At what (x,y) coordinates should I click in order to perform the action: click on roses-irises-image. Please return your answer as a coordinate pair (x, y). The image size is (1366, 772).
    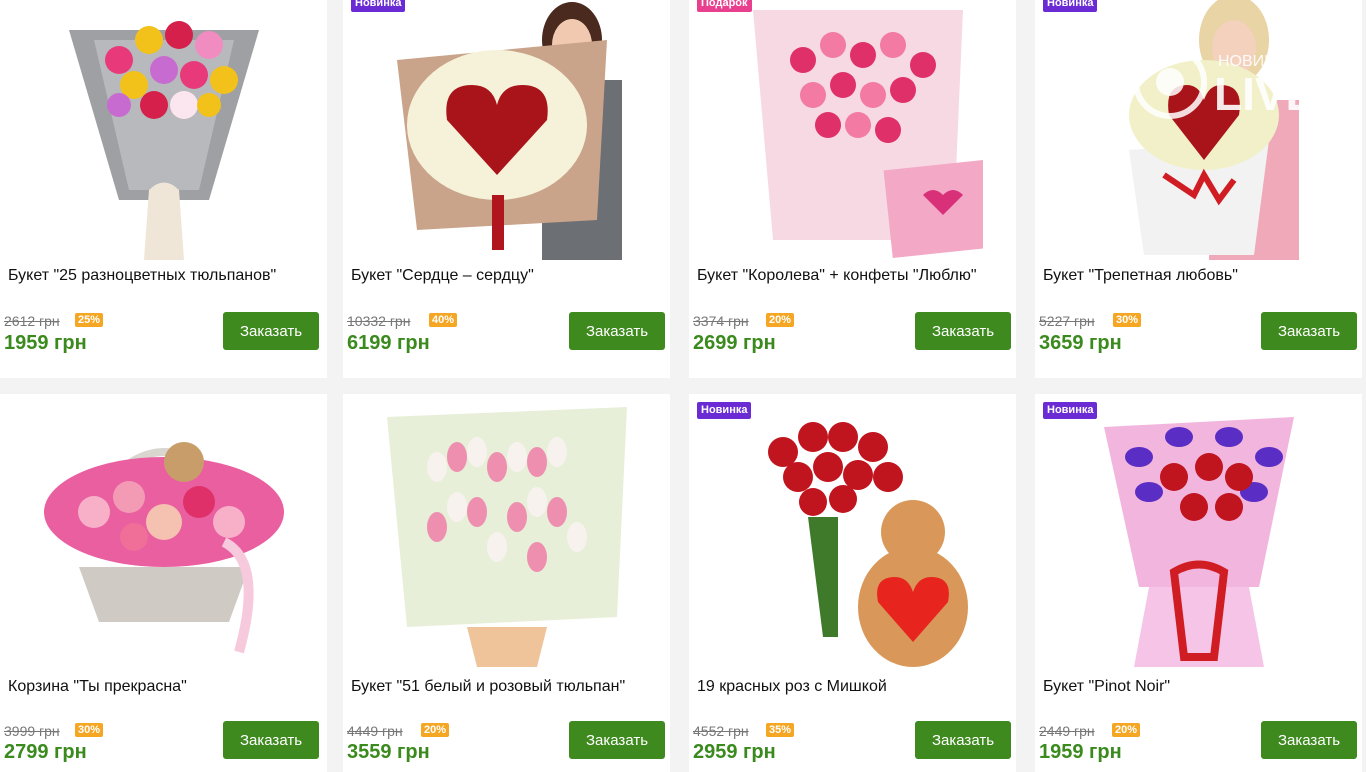
    Looking at the image, I should click on (1198, 541).